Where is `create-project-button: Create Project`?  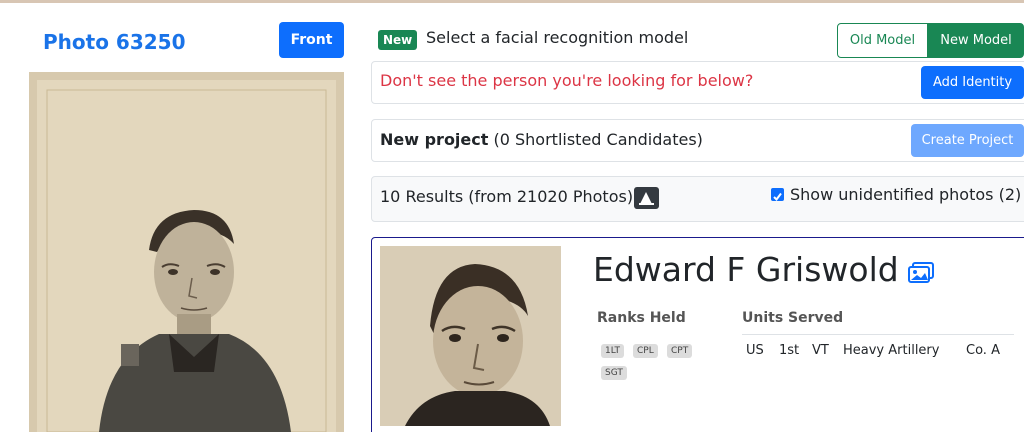
create-project-button: Create Project is located at coordinates (967, 140).